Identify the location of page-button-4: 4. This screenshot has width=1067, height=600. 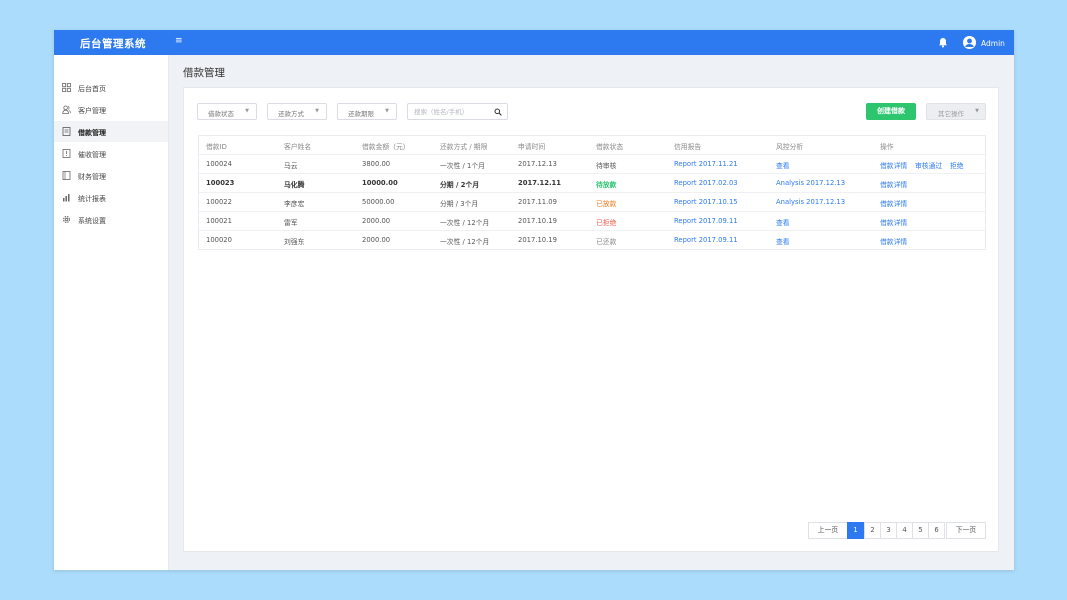
(904, 530).